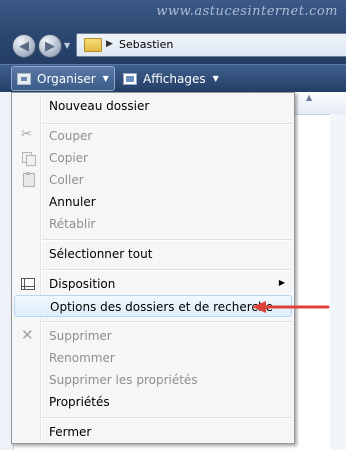  What do you see at coordinates (153, 432) in the screenshot?
I see `menu-item-fermer: Fermer` at bounding box center [153, 432].